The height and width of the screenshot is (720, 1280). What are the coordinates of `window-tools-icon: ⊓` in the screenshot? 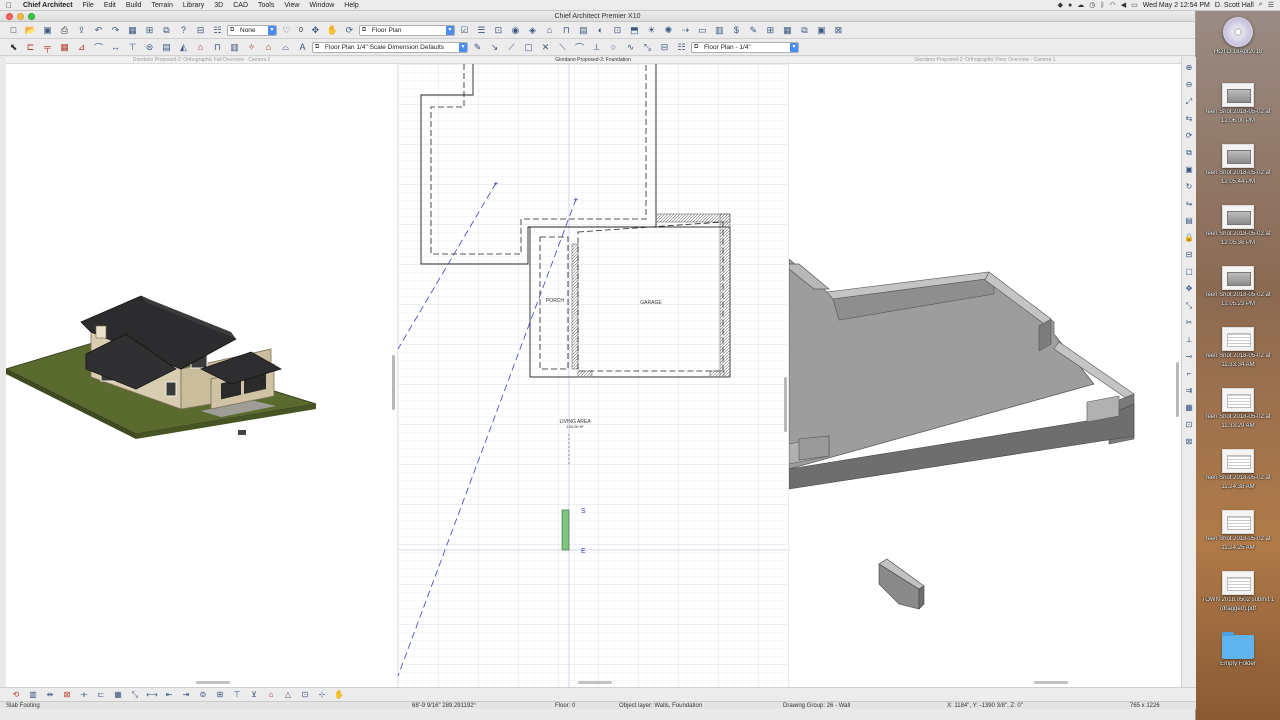 It's located at (217, 47).